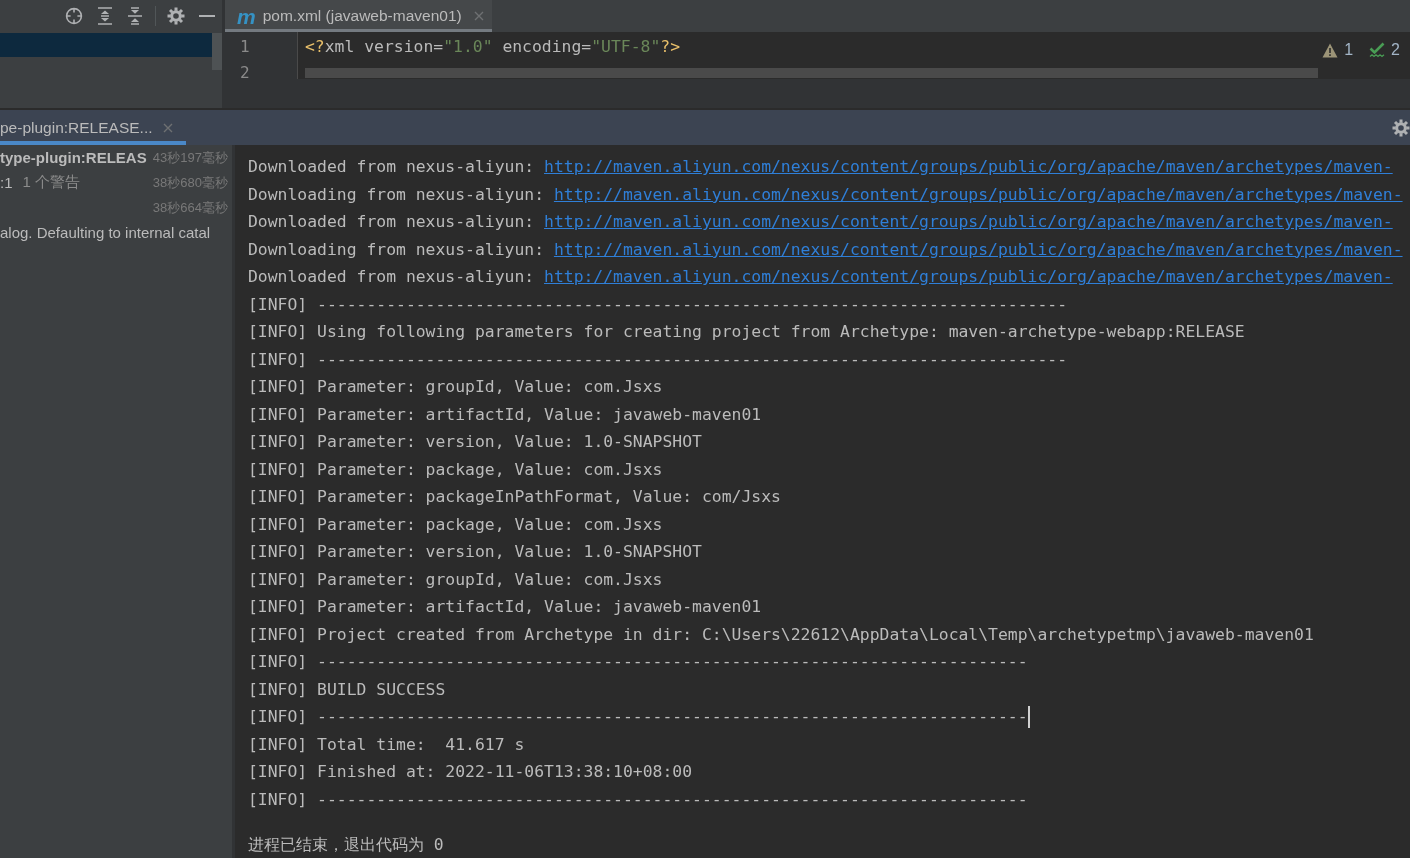 The width and height of the screenshot is (1410, 858). What do you see at coordinates (347, 689) in the screenshot?
I see `console-line: [INFO] BUILD SUCCESS` at bounding box center [347, 689].